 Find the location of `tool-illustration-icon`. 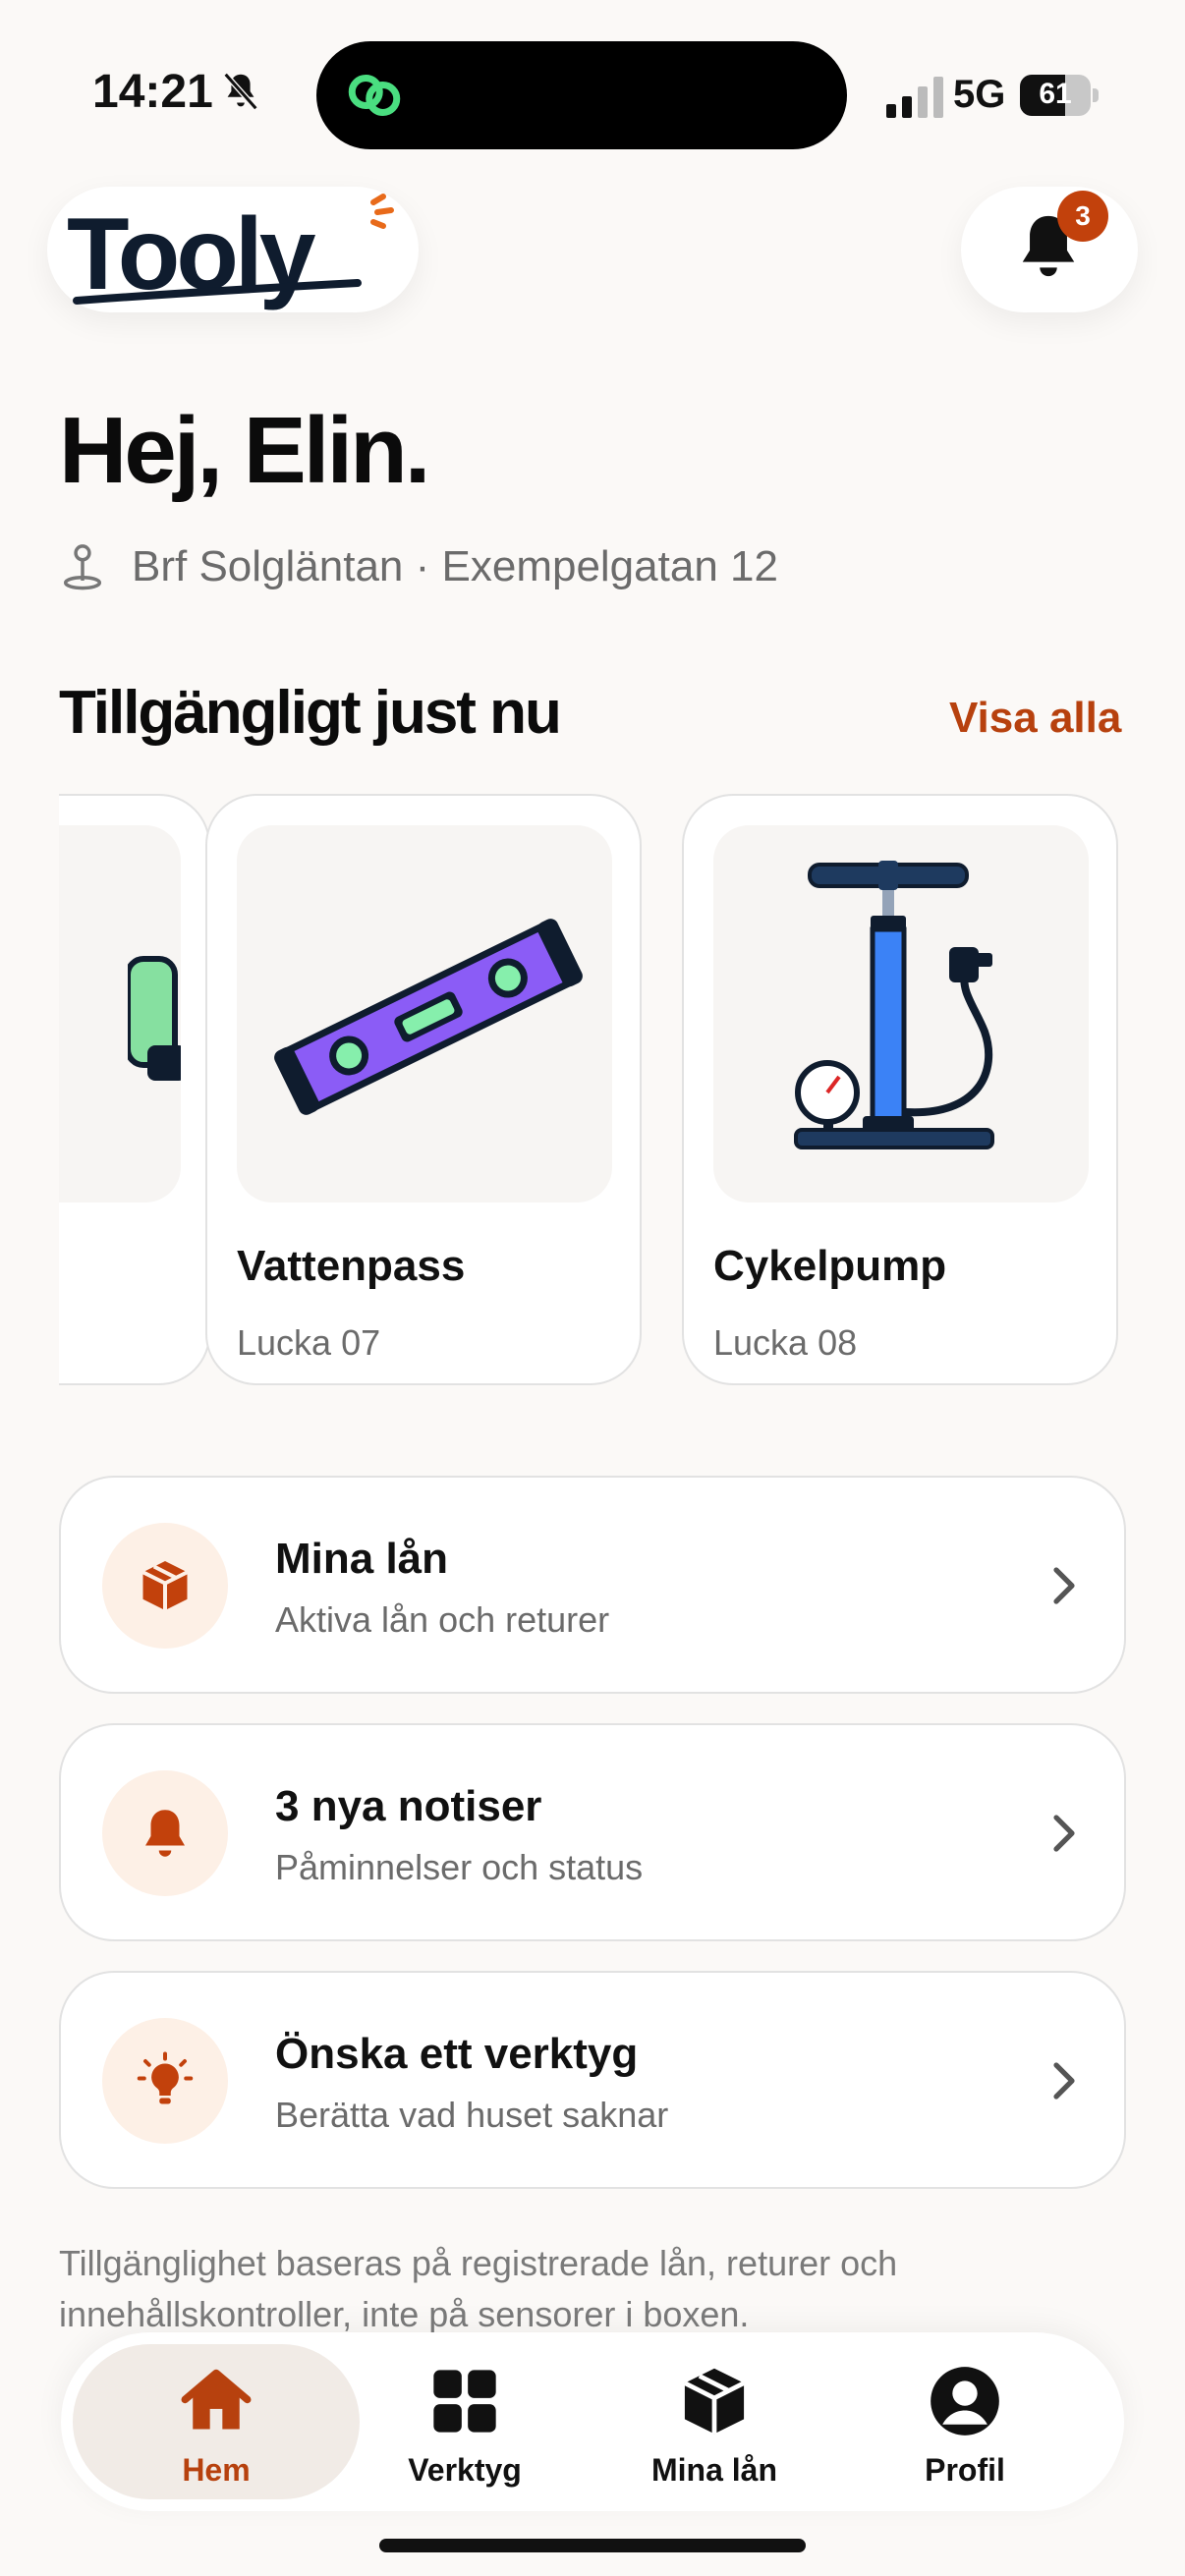

tool-illustration-icon is located at coordinates (154, 1018).